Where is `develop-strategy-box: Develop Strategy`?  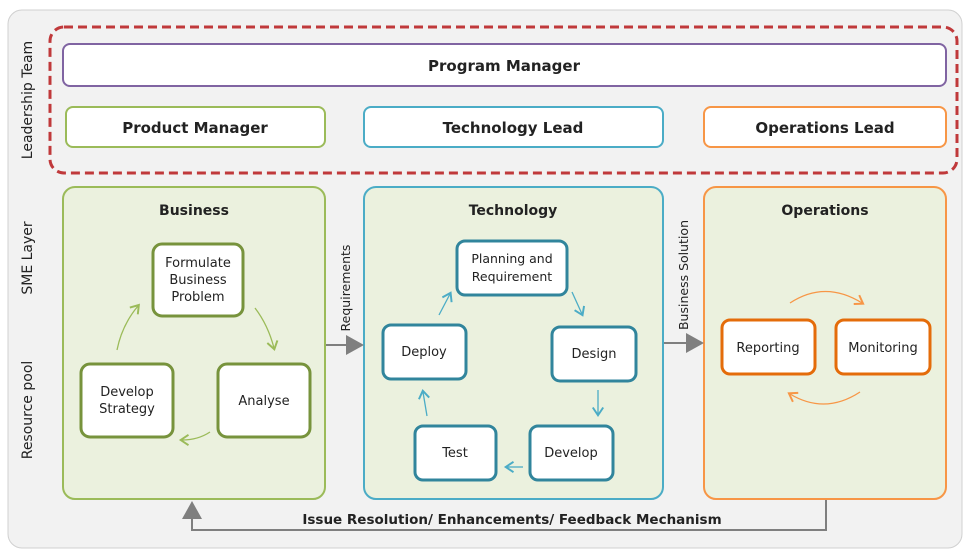 develop-strategy-box: Develop Strategy is located at coordinates (127, 400).